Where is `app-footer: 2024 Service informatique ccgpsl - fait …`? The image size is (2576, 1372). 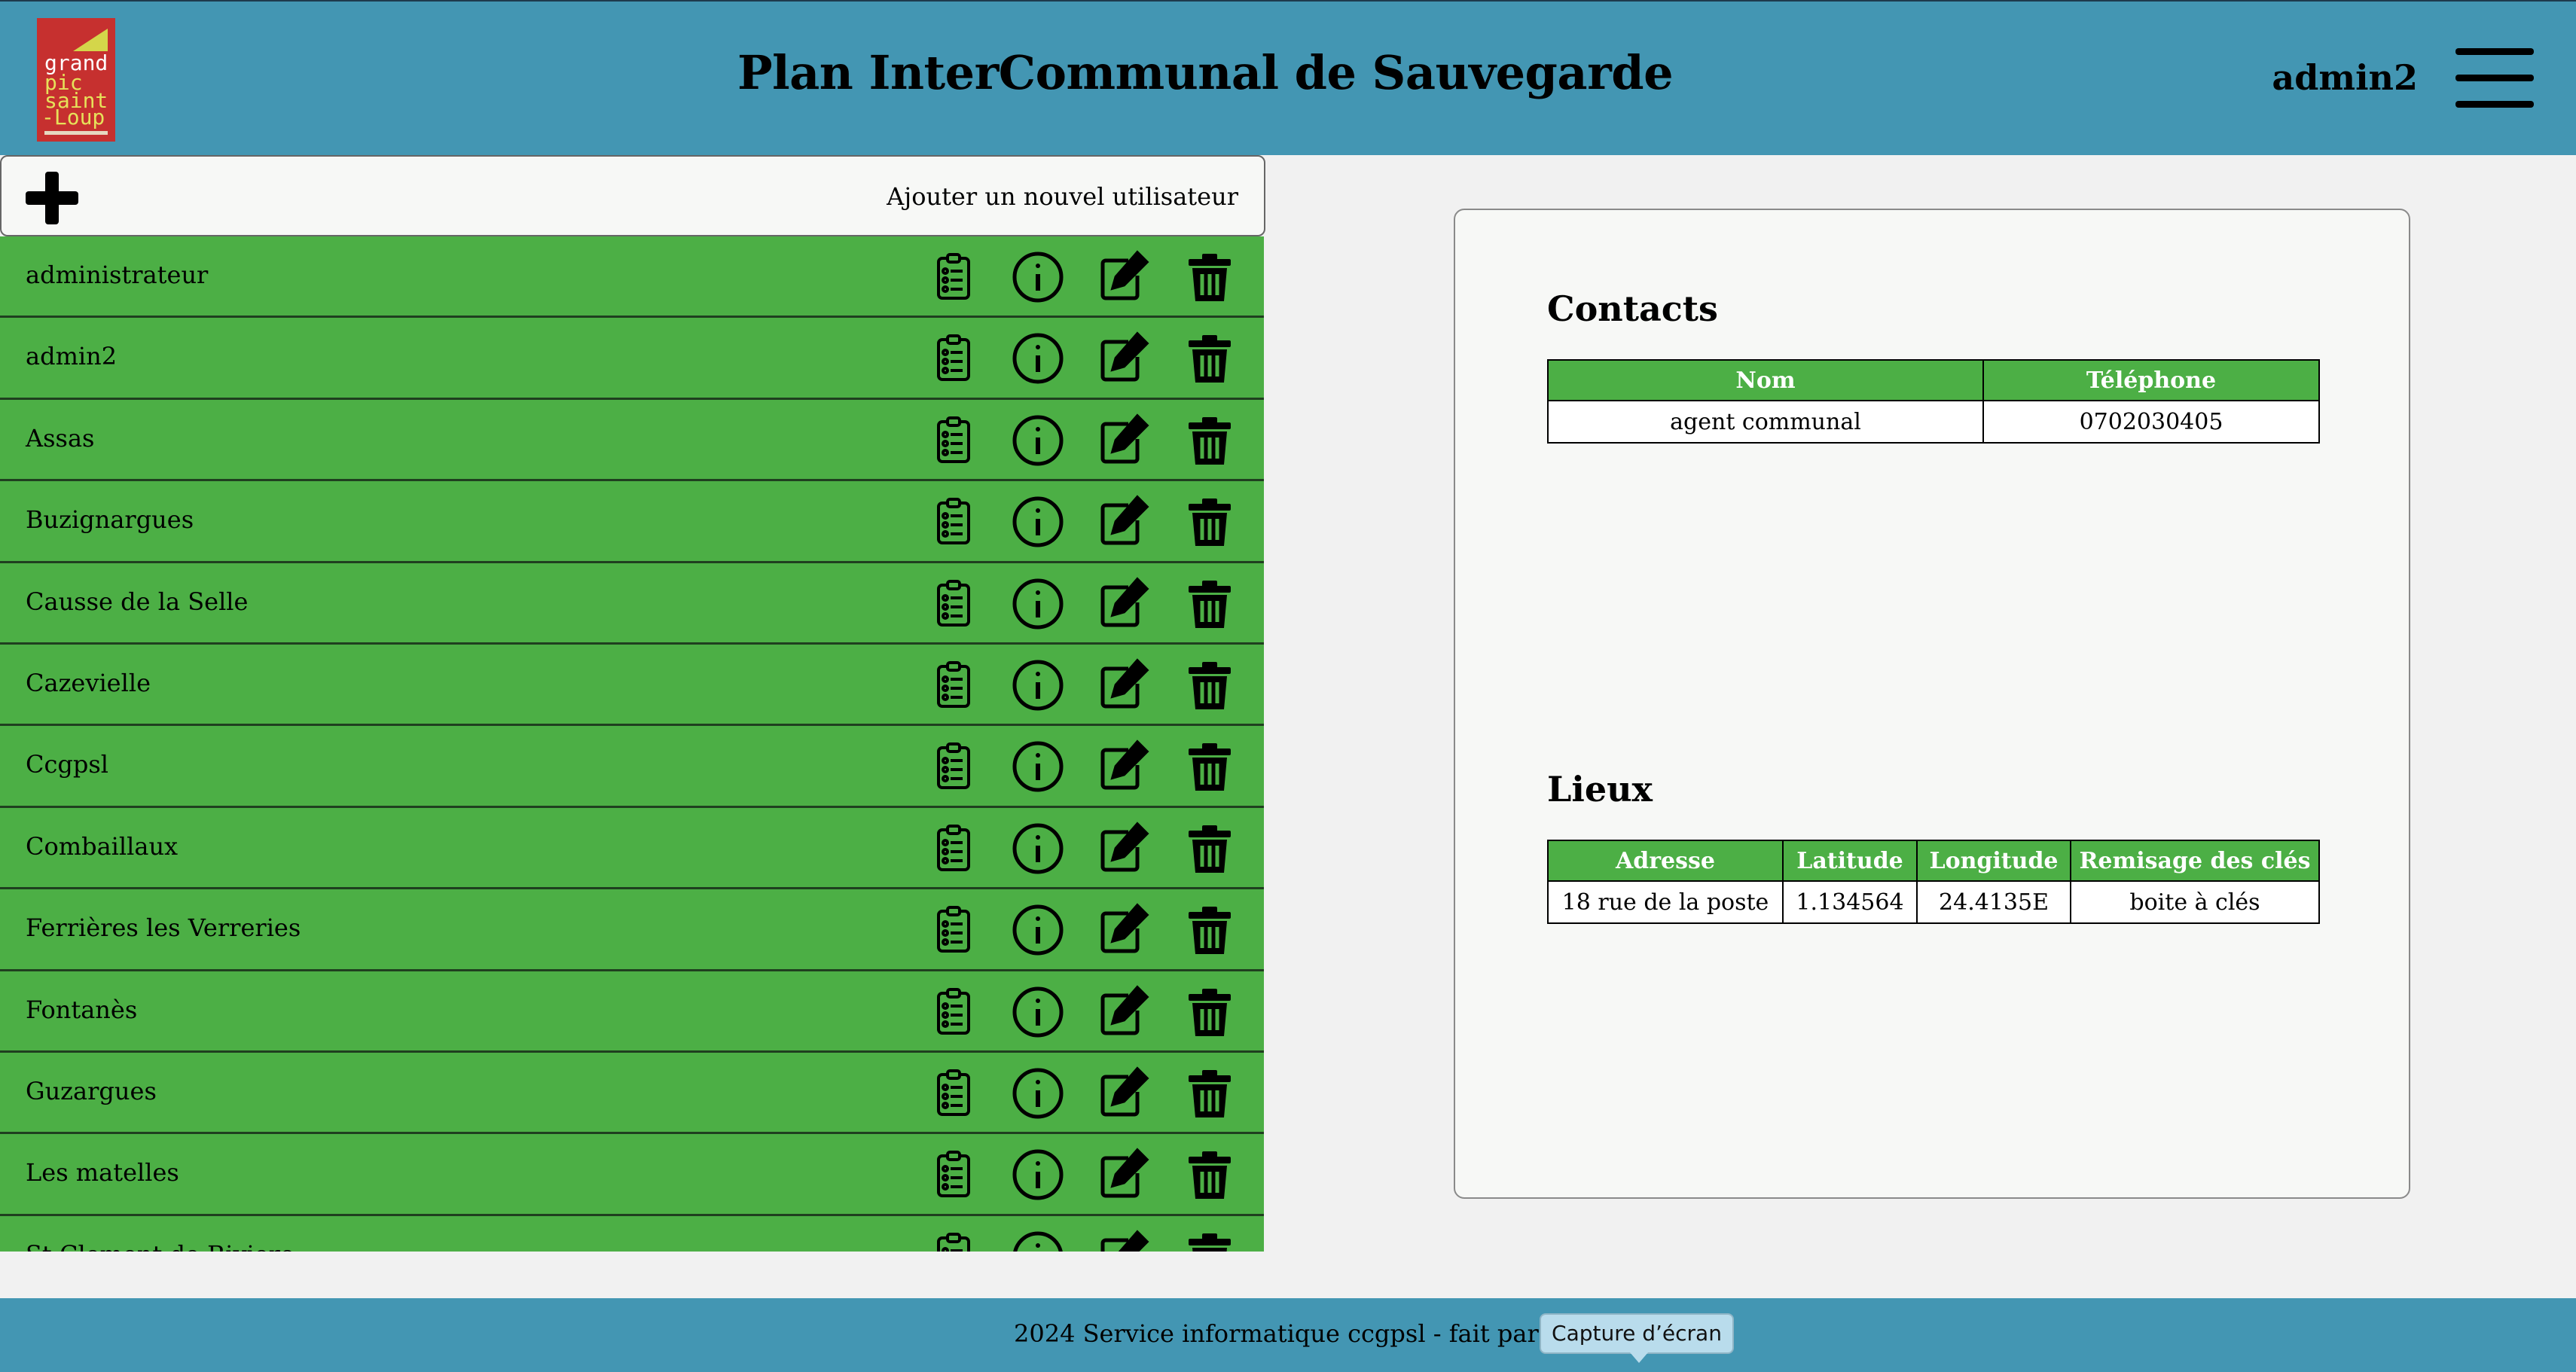 app-footer: 2024 Service informatique ccgpsl - fait … is located at coordinates (1288, 1335).